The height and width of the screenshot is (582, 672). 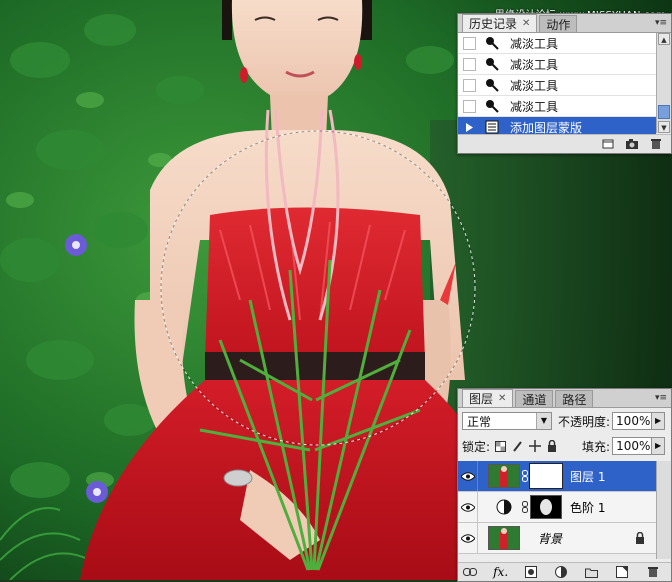 I want to click on history-scrollbar: ▲ ▼, so click(x=663, y=83).